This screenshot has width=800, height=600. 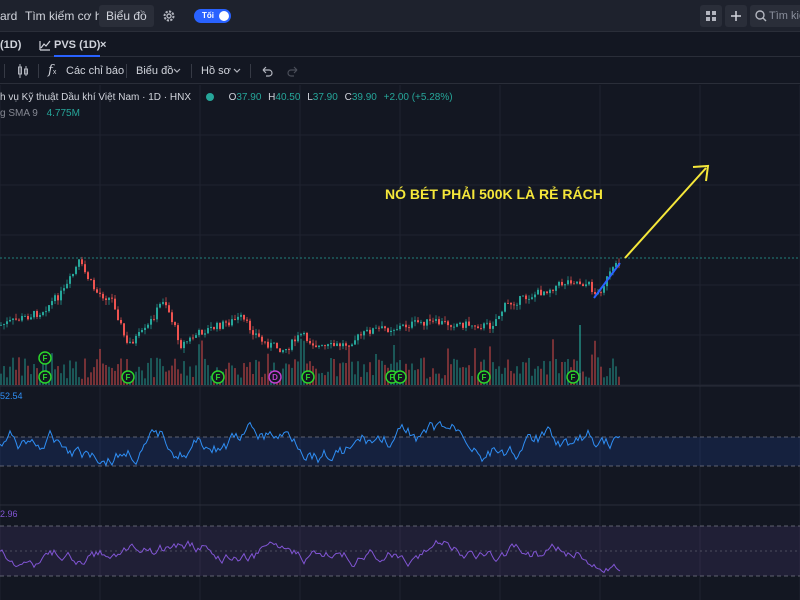 I want to click on candle-type-icon, so click(x=23, y=71).